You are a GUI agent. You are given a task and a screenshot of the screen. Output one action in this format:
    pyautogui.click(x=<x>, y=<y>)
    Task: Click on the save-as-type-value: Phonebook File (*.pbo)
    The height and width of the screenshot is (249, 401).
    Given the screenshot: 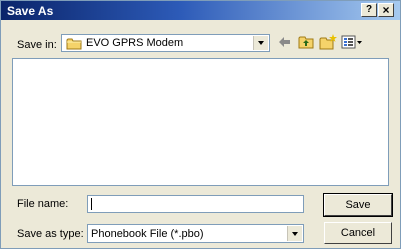 What is the action you would take?
    pyautogui.click(x=147, y=234)
    